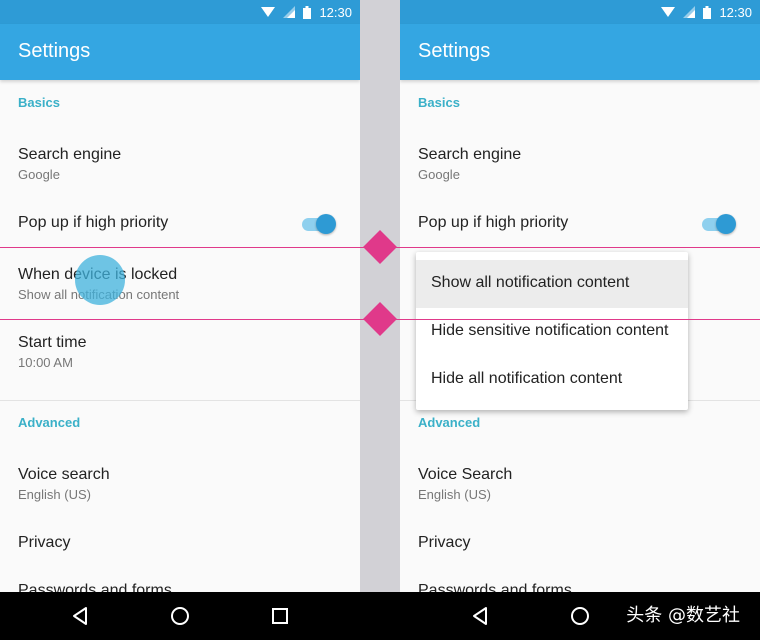  I want to click on setting-start-time: Start time 10:00 AM, so click(180, 354).